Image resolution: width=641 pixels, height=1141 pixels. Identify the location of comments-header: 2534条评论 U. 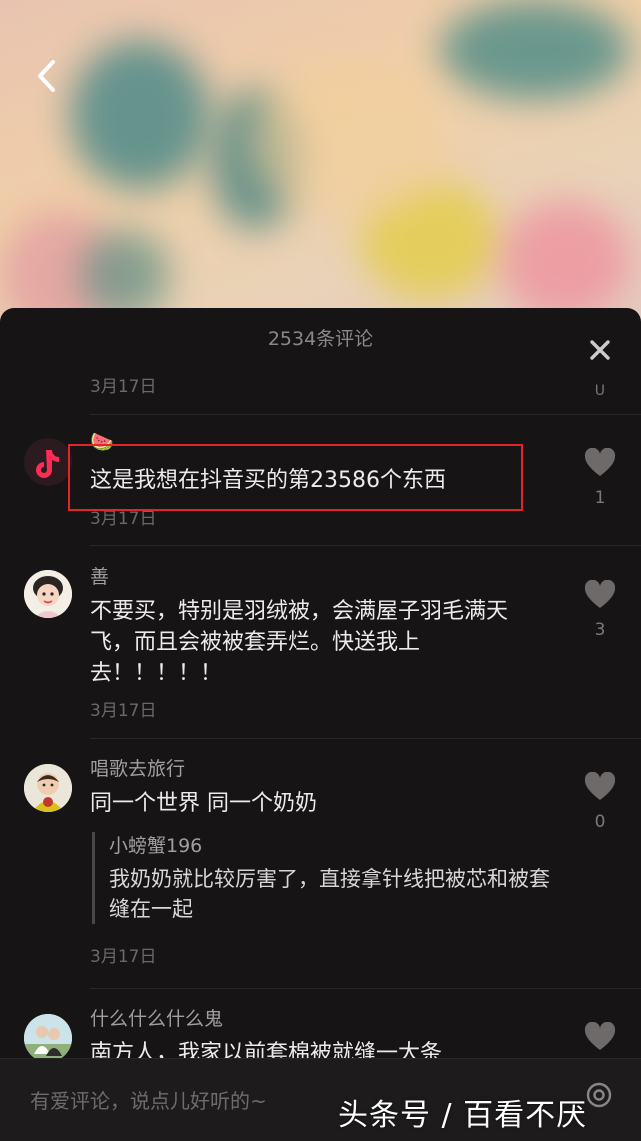
(320, 353).